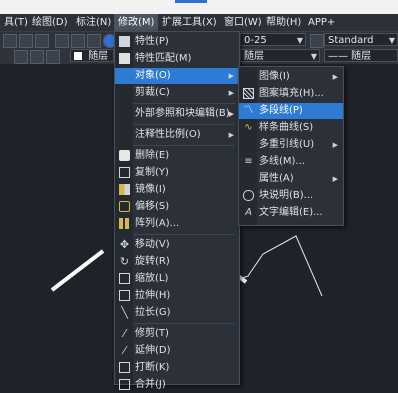  What do you see at coordinates (124, 244) in the screenshot?
I see `move-icon: ✥` at bounding box center [124, 244].